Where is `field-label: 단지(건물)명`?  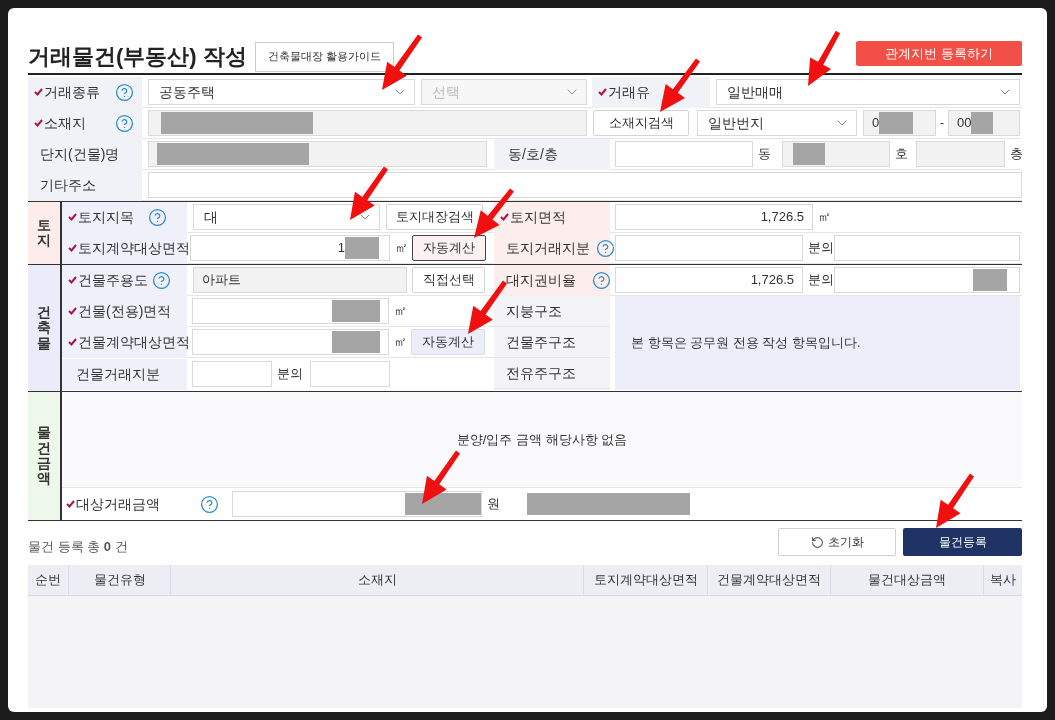
field-label: 단지(건물)명 is located at coordinates (80, 154).